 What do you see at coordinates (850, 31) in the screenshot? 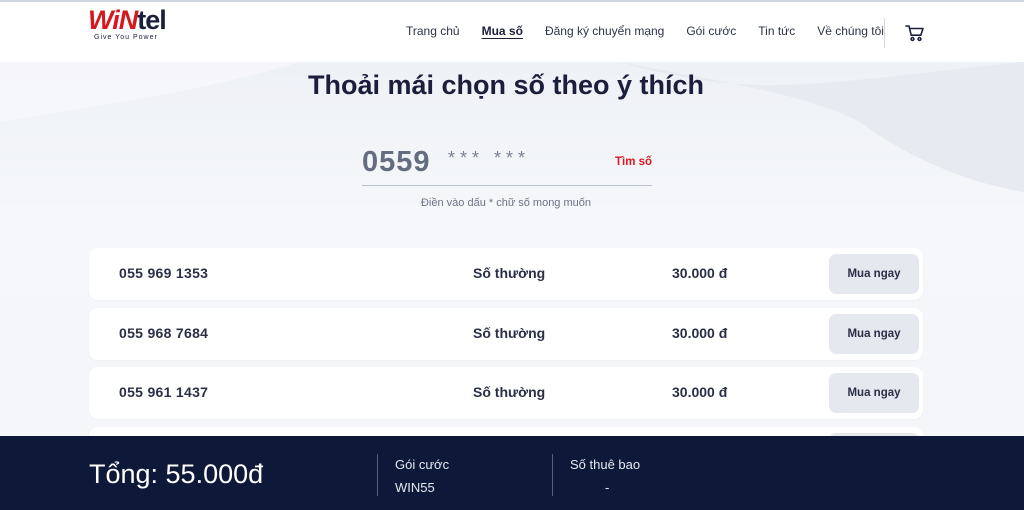
I see `nav-item-about: Về chúng tôi` at bounding box center [850, 31].